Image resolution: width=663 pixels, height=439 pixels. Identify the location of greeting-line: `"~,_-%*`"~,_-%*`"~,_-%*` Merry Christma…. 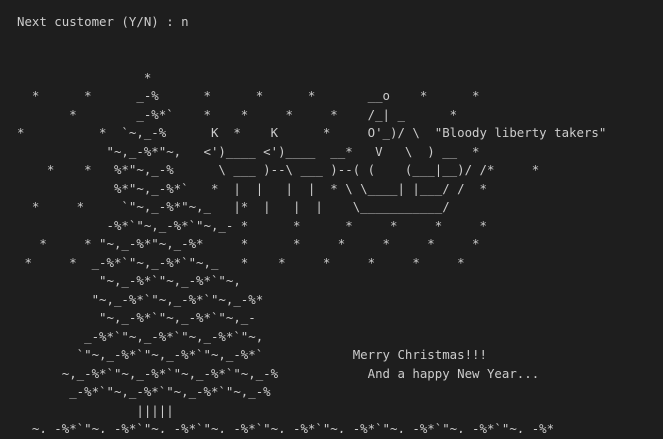
(252, 354).